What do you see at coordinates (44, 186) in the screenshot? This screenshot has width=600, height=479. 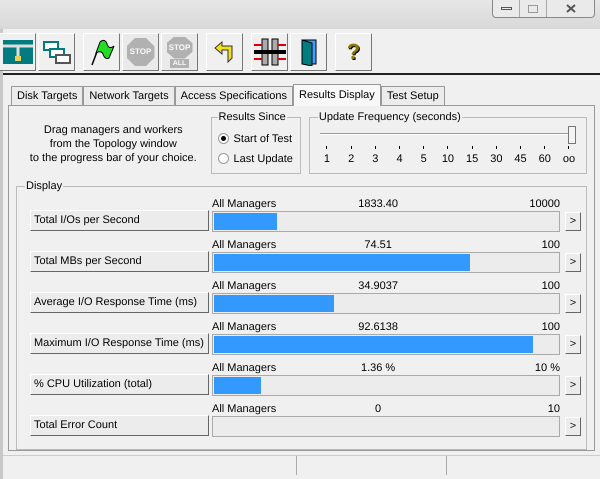 I see `group-title: Display` at bounding box center [44, 186].